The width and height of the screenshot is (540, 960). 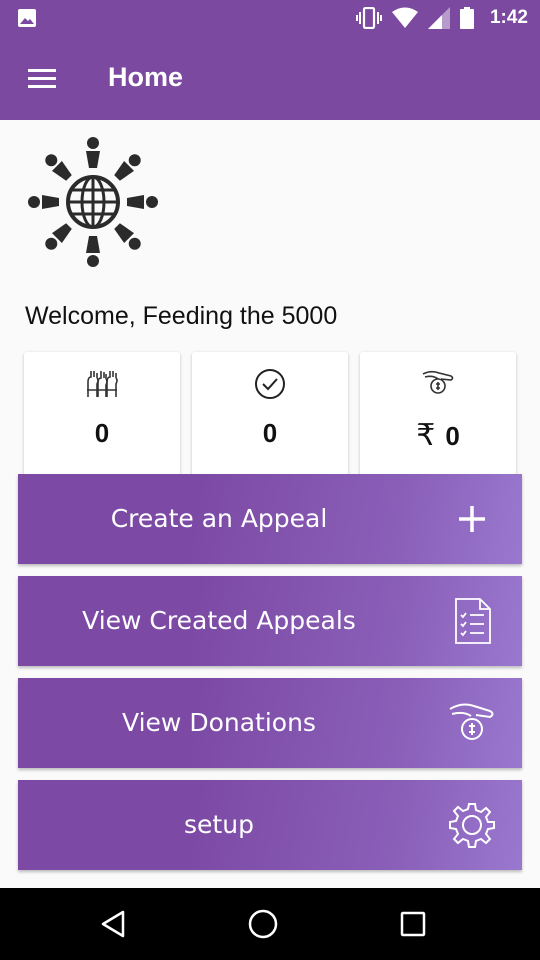 I want to click on wifi-icon, so click(x=404, y=17).